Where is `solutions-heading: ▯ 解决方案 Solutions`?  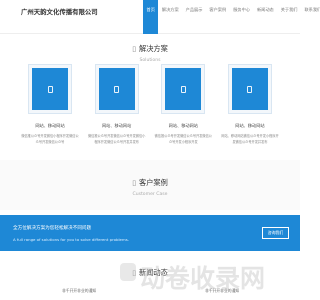 solutions-heading: ▯ 解决方案 Solutions is located at coordinates (150, 49).